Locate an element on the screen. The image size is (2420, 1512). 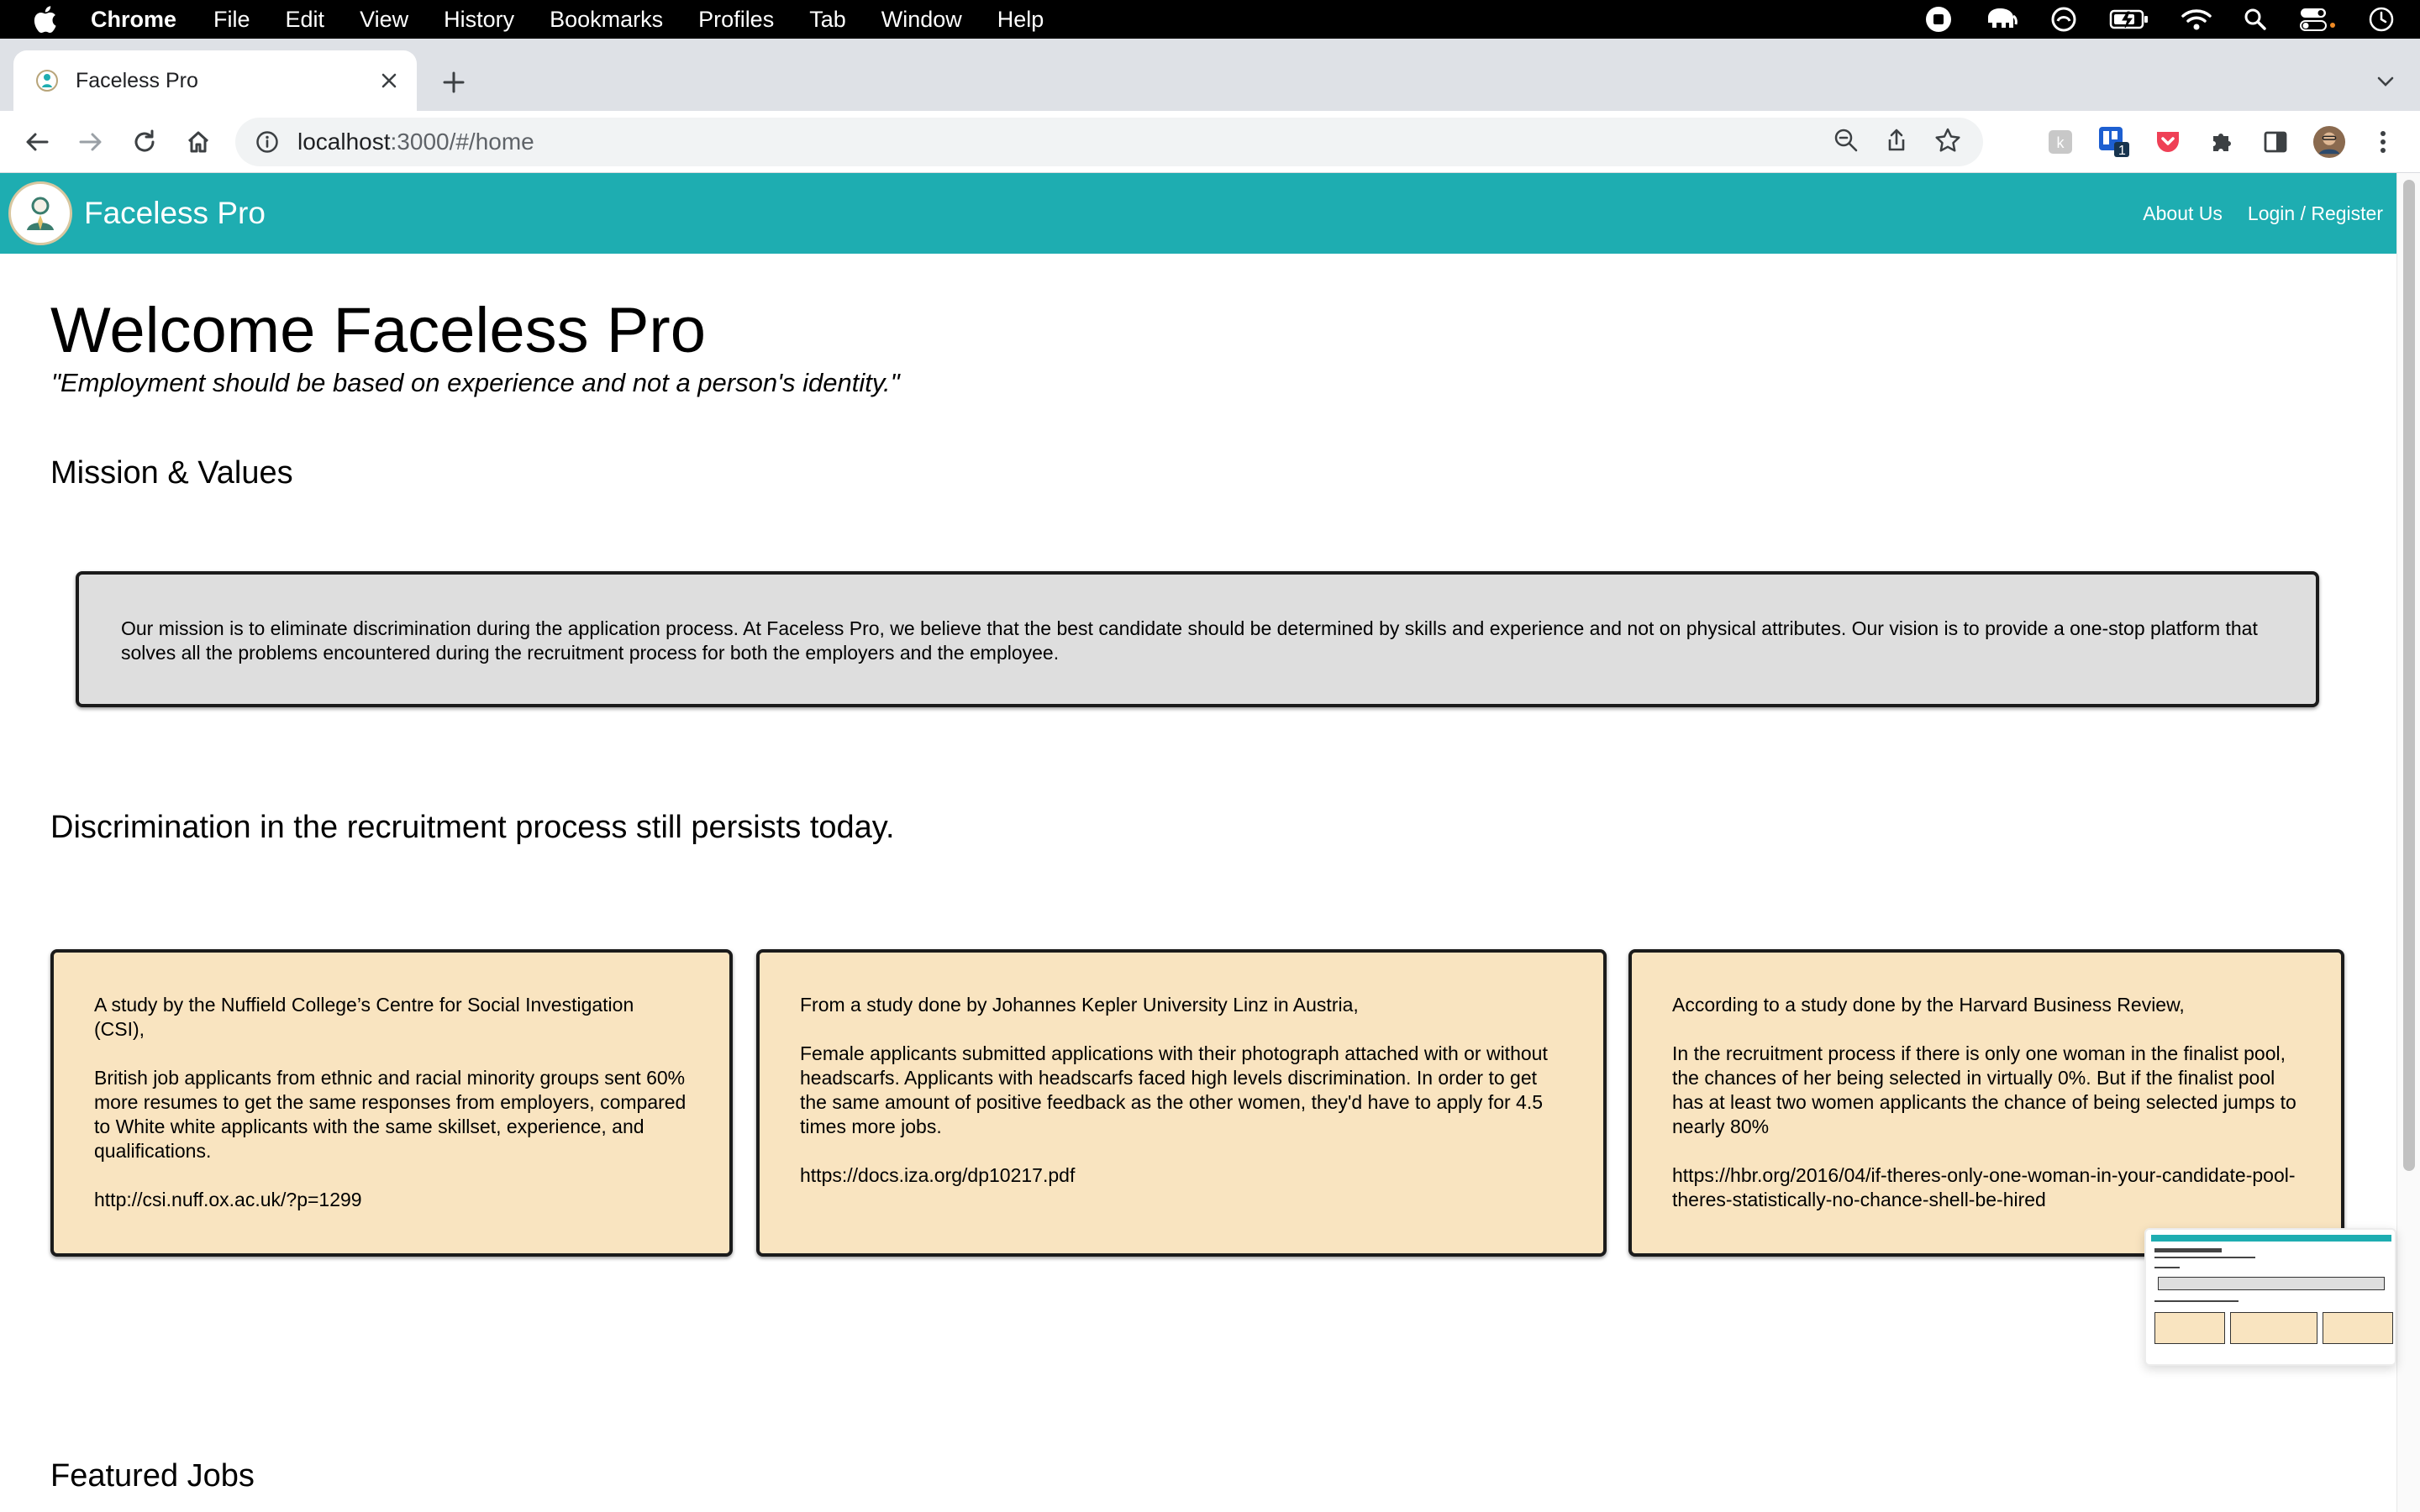
tab-title: Faceless Pro is located at coordinates (137, 80).